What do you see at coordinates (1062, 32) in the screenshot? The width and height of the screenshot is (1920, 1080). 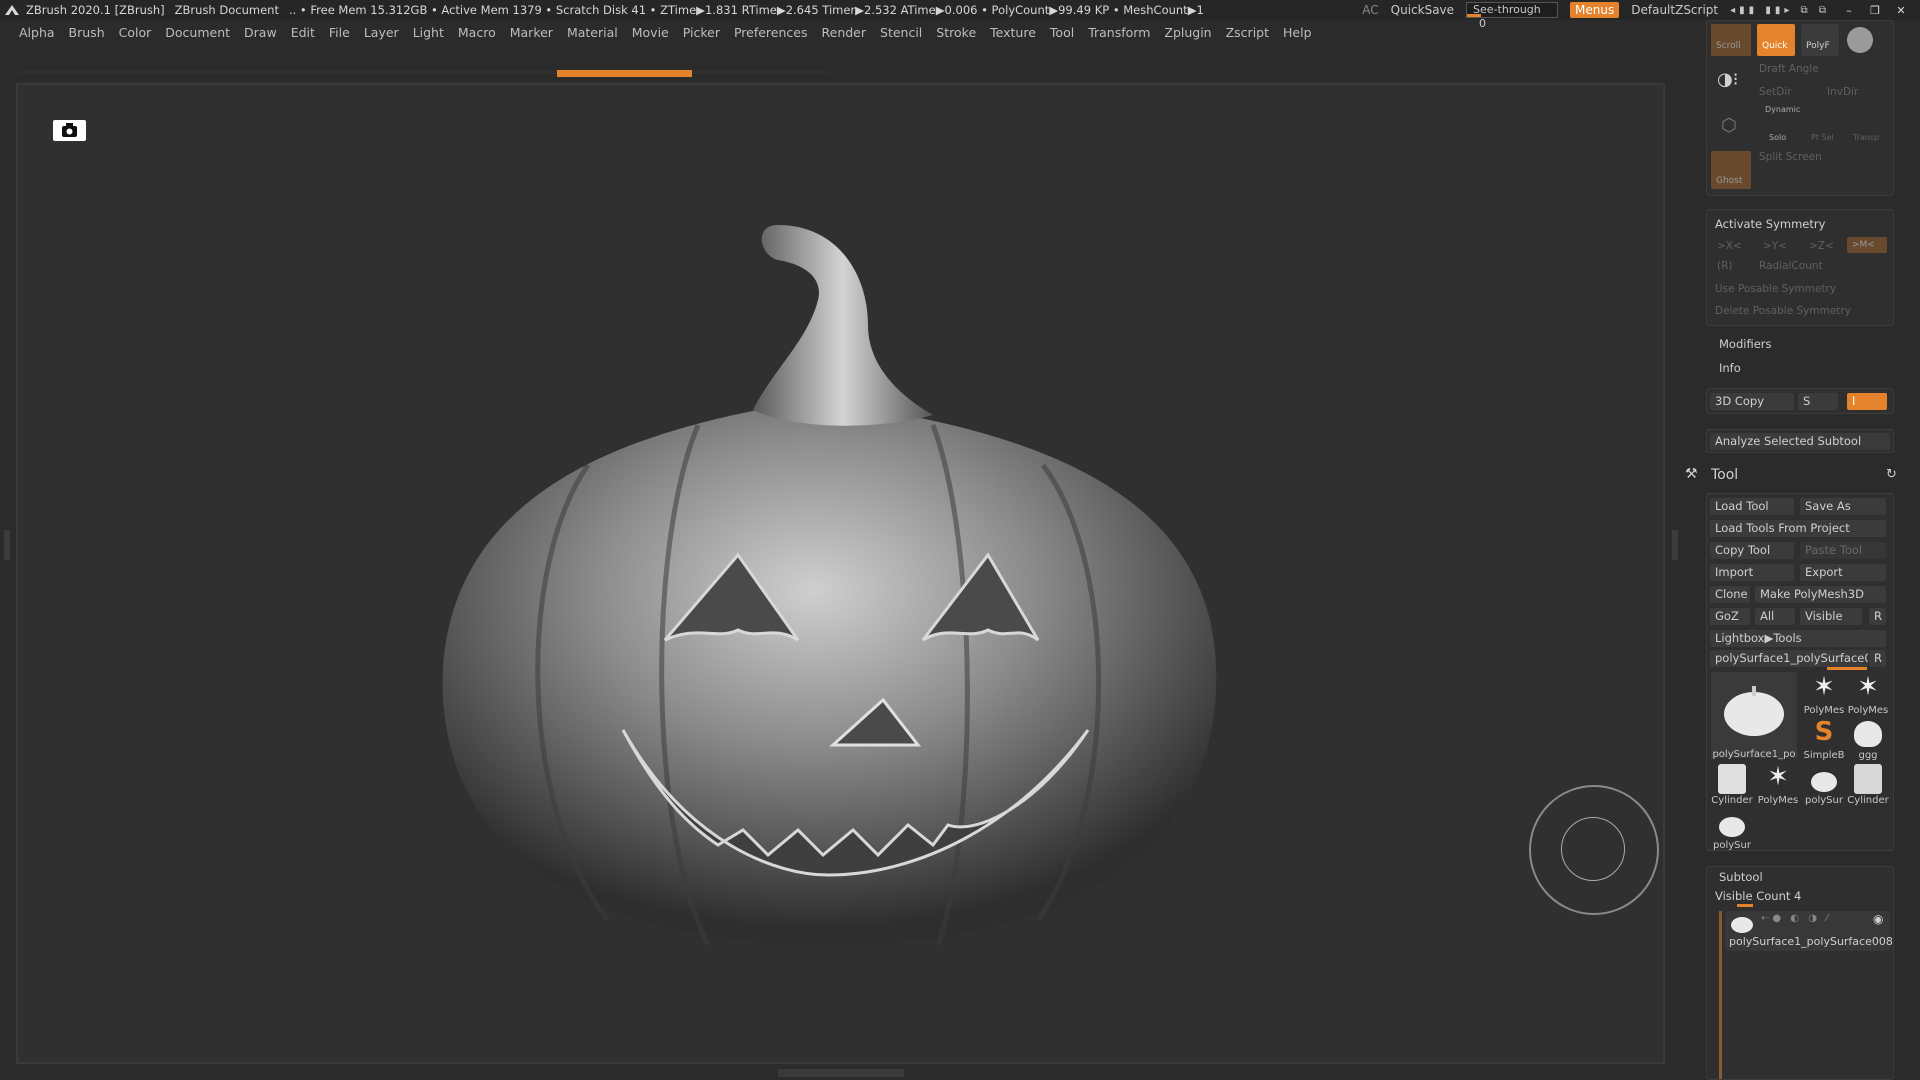 I see `menu-tool: Tool` at bounding box center [1062, 32].